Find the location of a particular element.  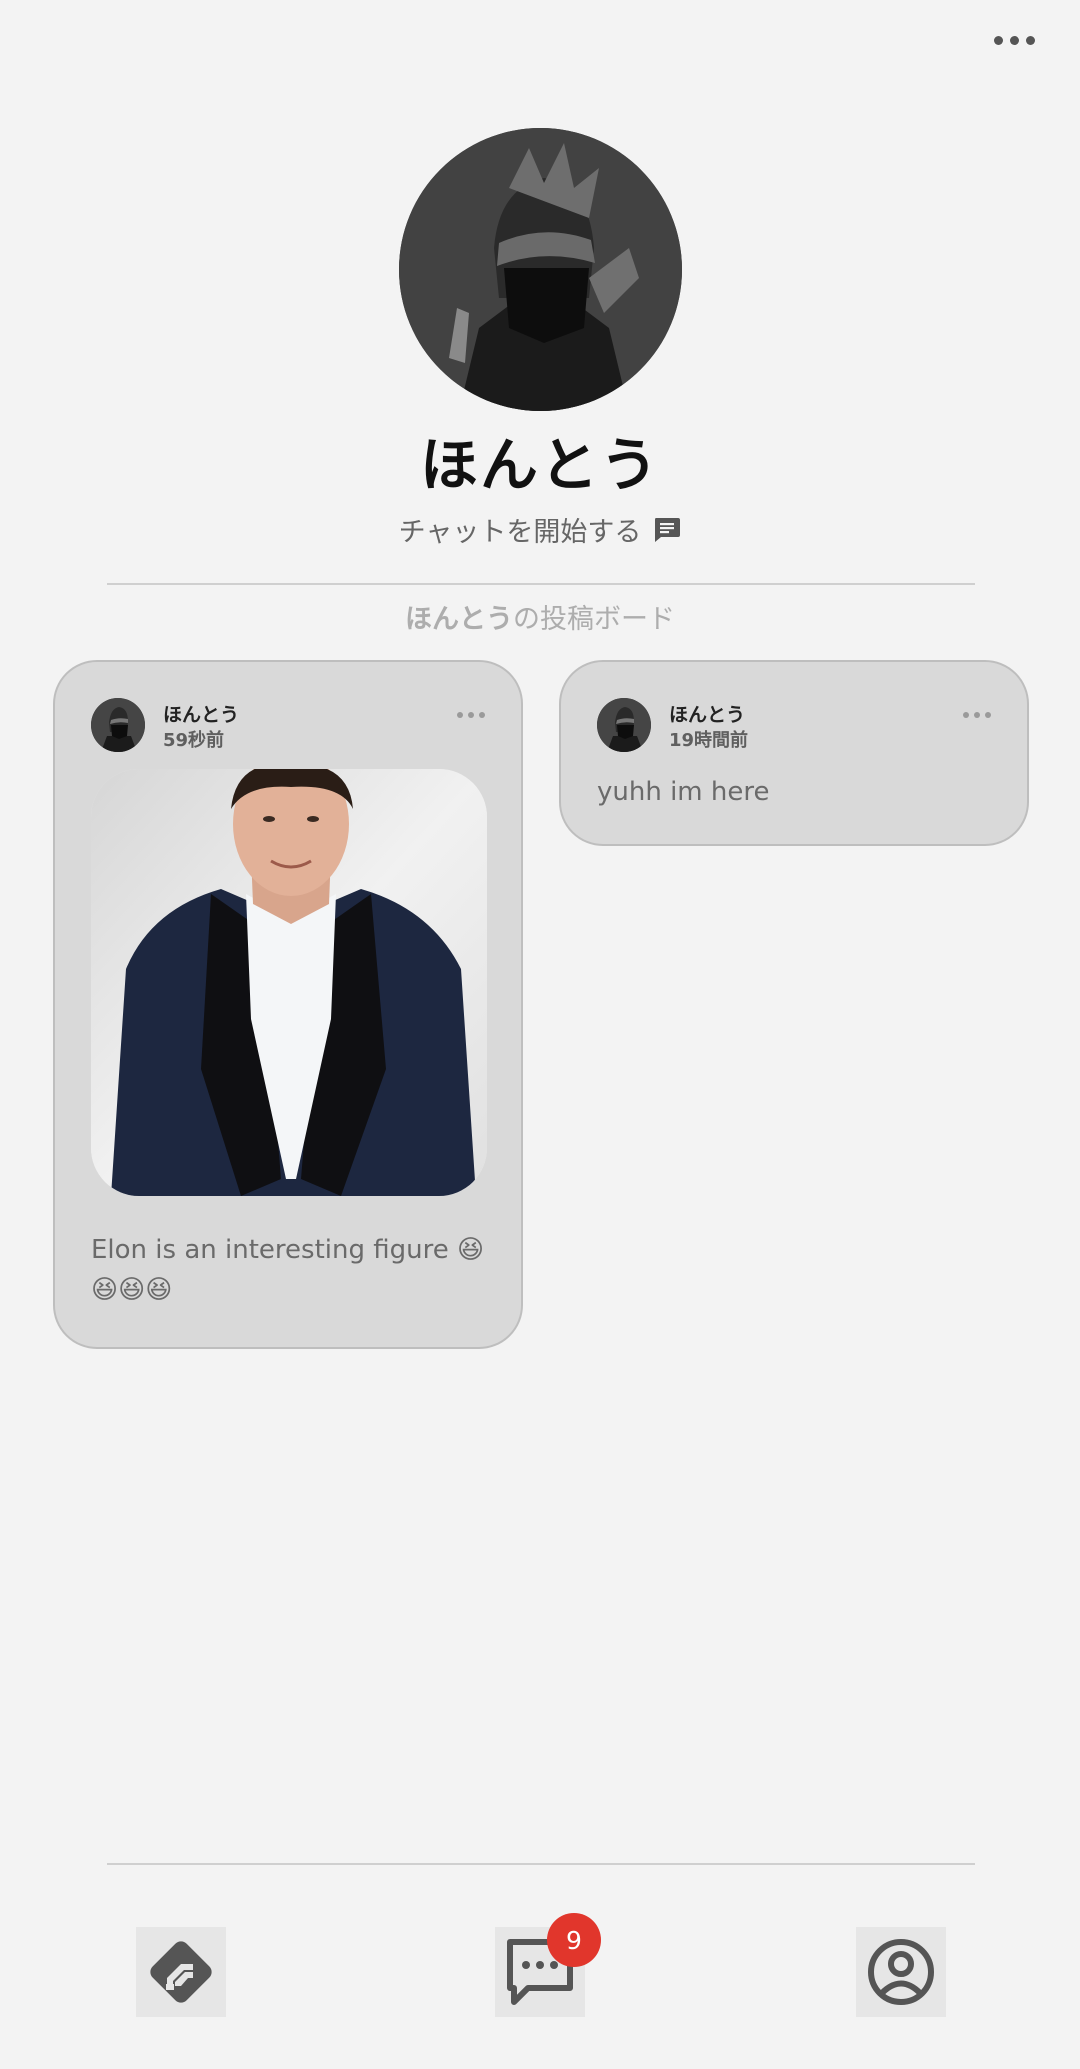

profile-circle-icon is located at coordinates (901, 1972).